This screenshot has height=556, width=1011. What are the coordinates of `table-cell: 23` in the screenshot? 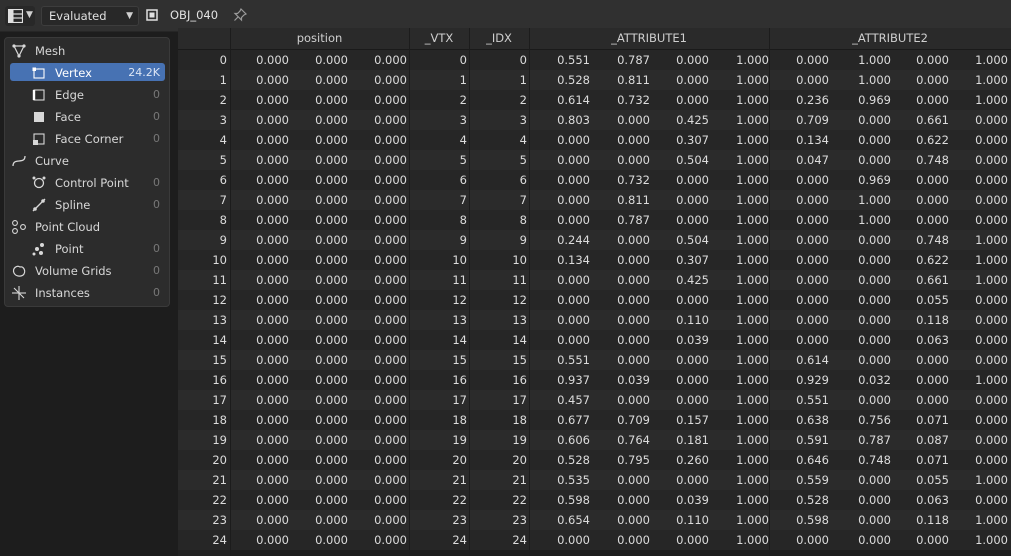 It's located at (519, 520).